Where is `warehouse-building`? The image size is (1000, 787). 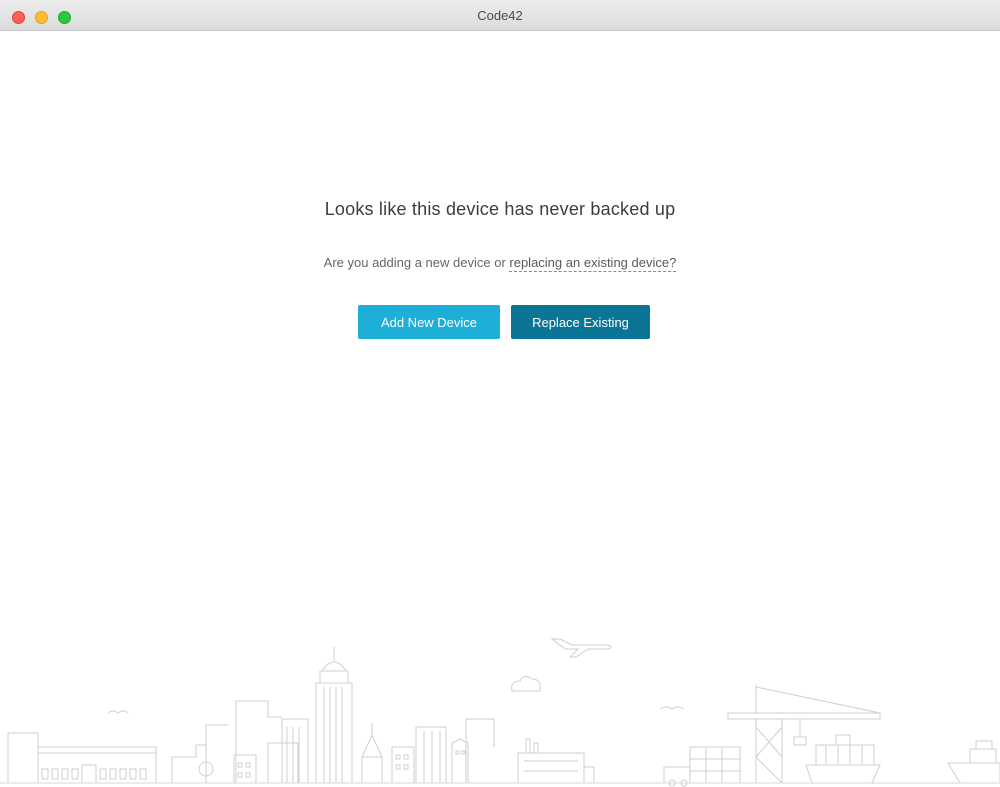
warehouse-building is located at coordinates (82, 758).